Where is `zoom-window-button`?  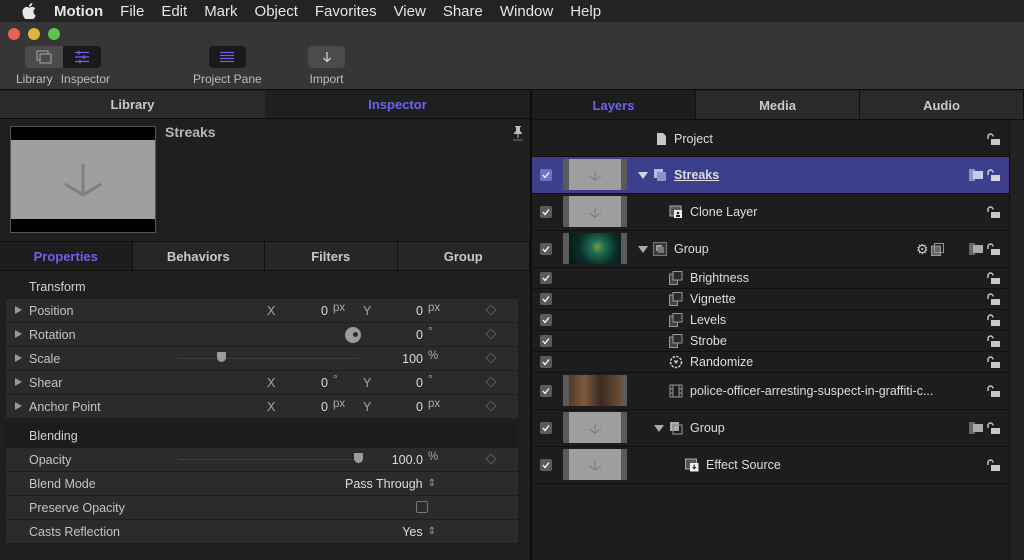
zoom-window-button is located at coordinates (54, 34).